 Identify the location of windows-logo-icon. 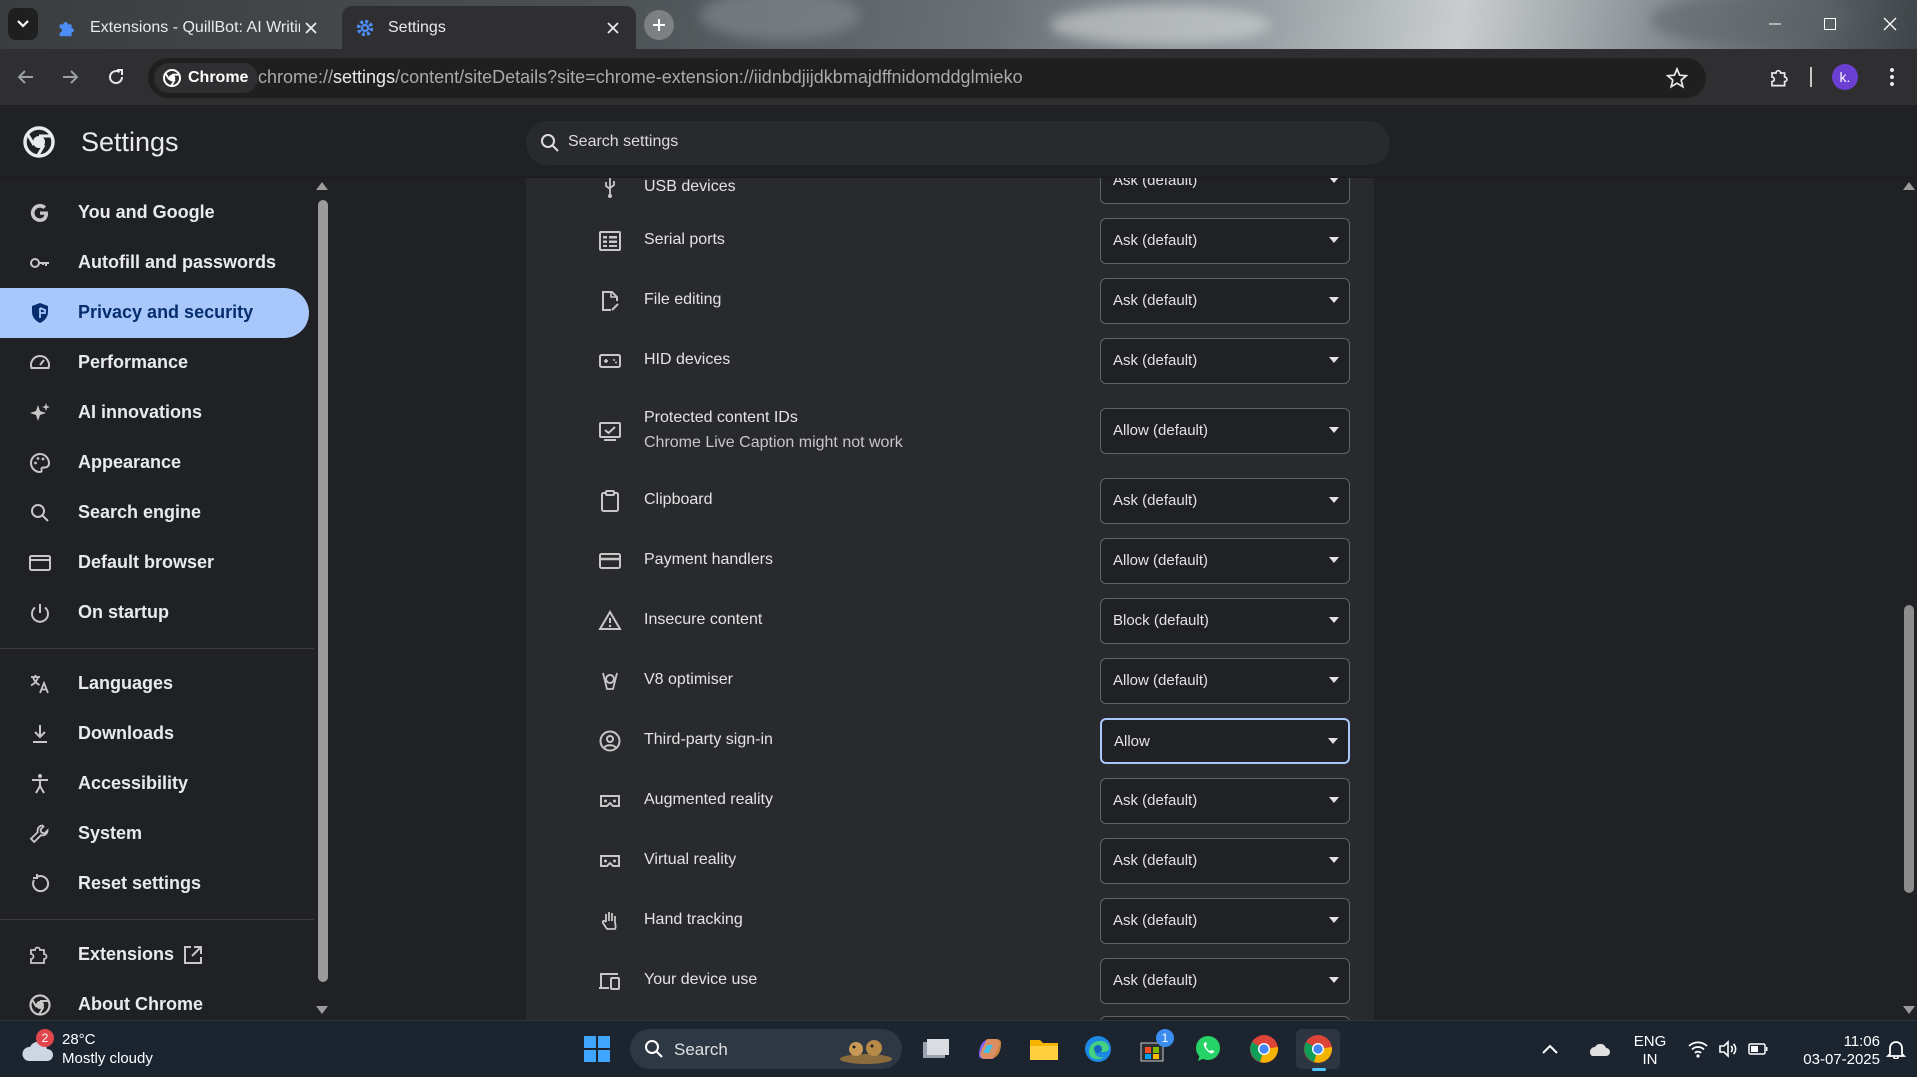
(597, 1049).